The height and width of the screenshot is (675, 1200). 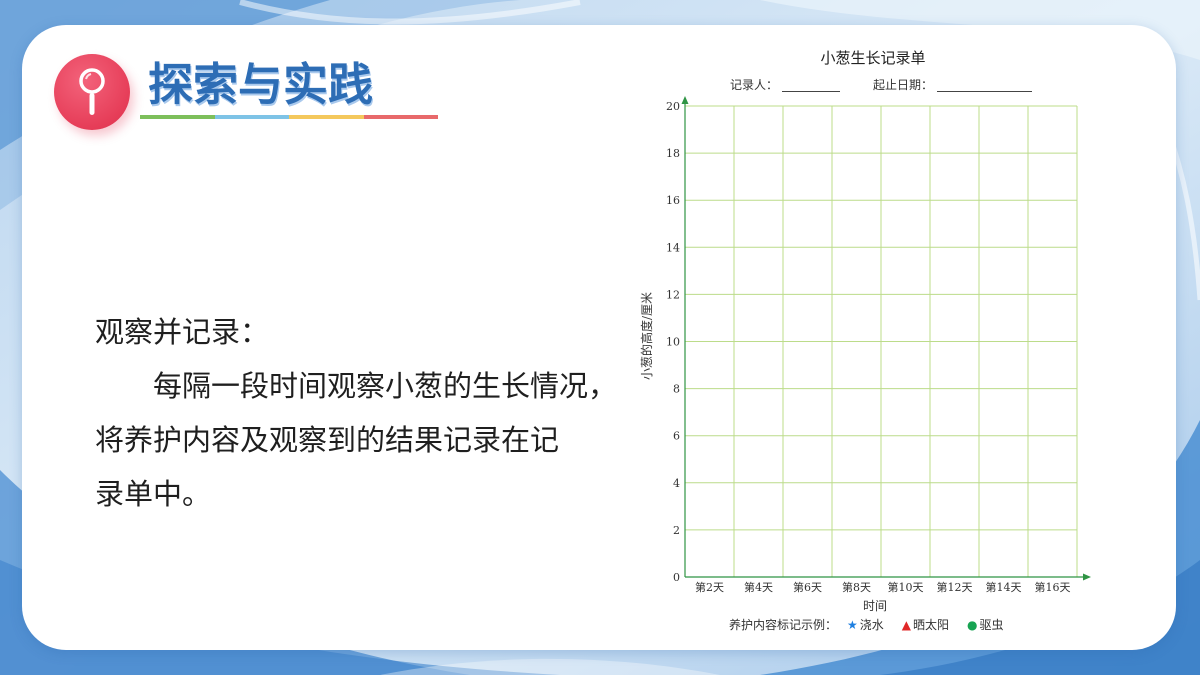 I want to click on page-title: 探索与实践, so click(x=261, y=84).